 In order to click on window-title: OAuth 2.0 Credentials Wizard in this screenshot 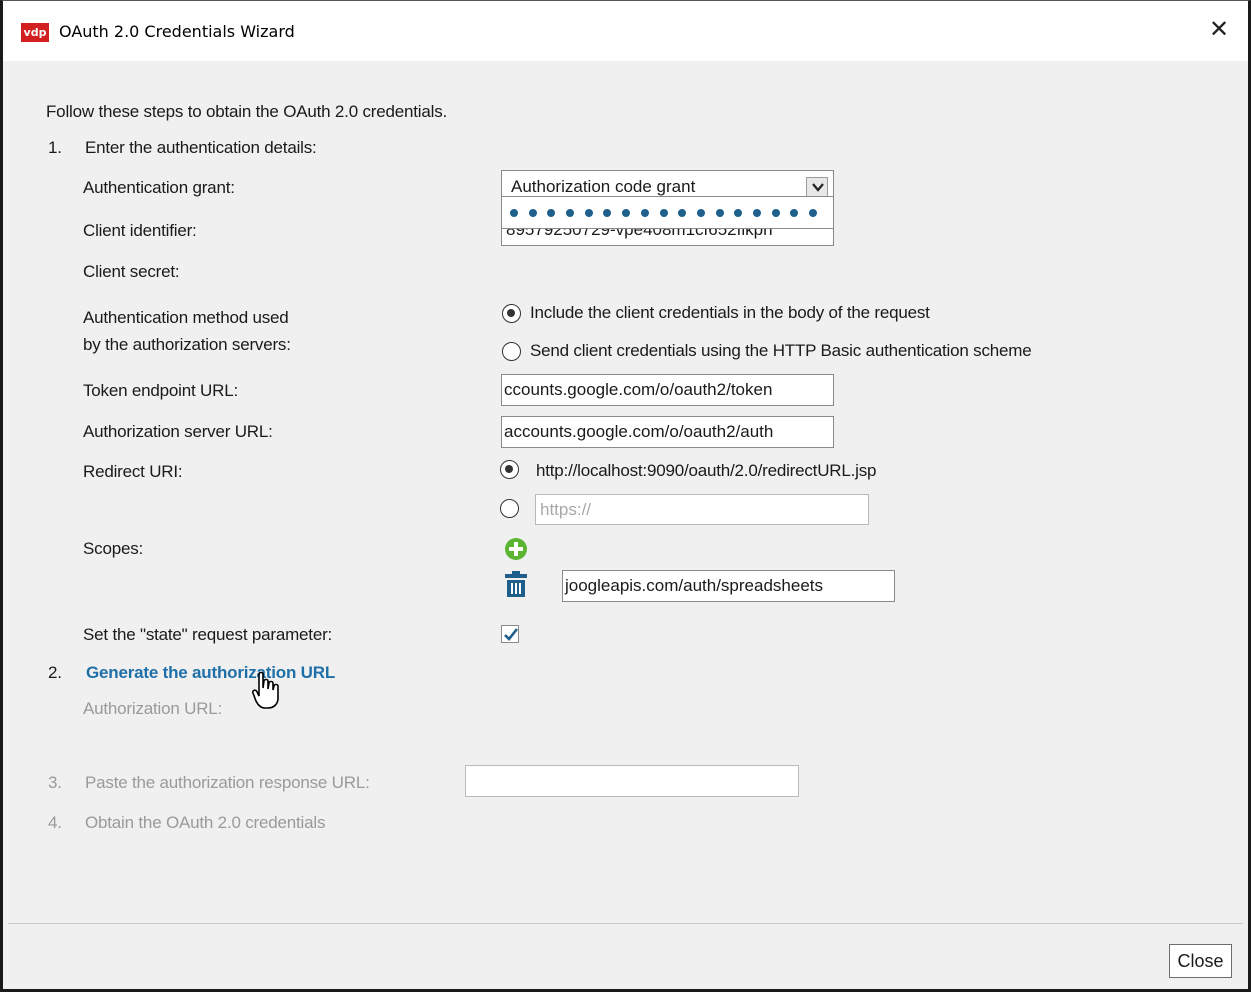, I will do `click(177, 31)`.